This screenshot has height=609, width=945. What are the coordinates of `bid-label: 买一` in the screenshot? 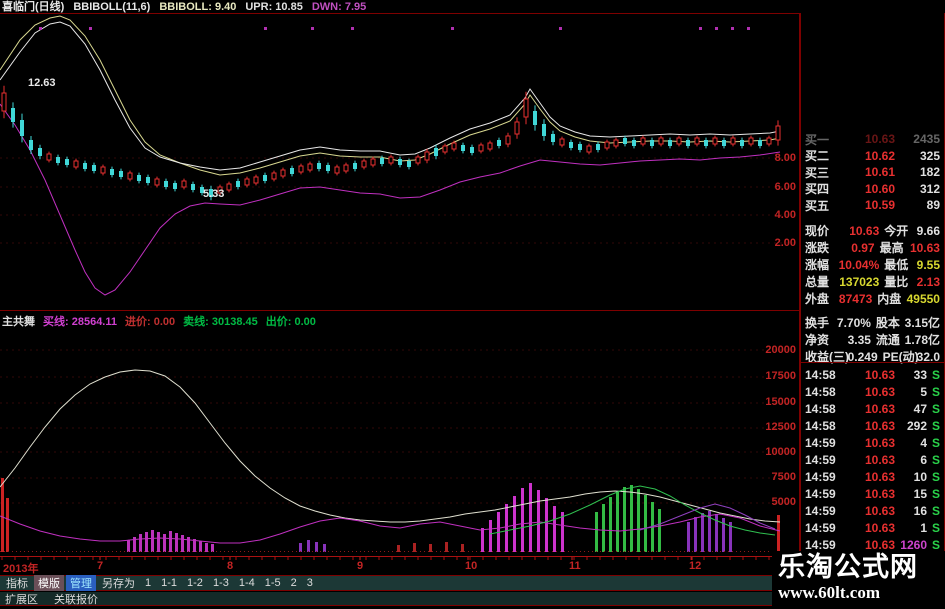 It's located at (817, 139).